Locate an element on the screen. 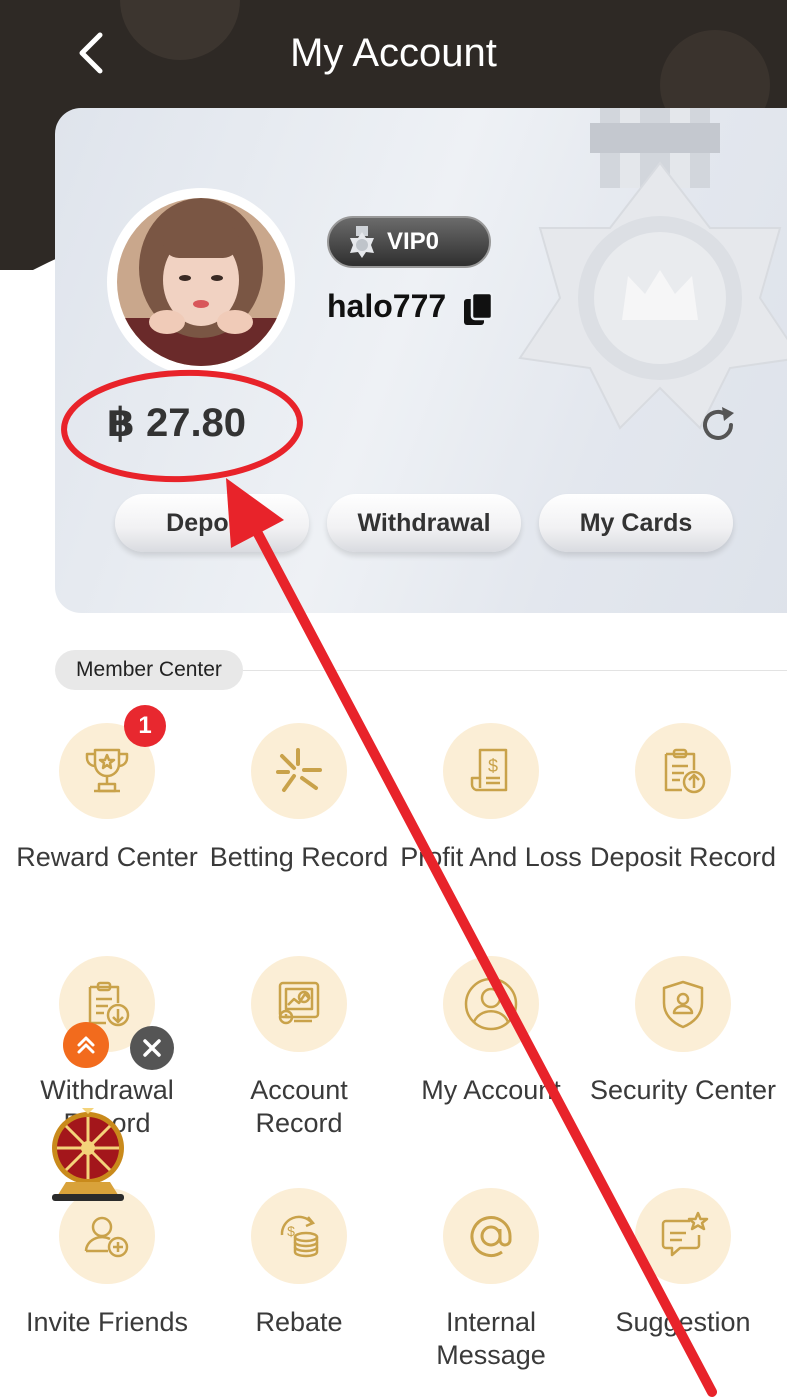 This screenshot has height=1400, width=787. grid-item-label: Invite Friends is located at coordinates (107, 1322).